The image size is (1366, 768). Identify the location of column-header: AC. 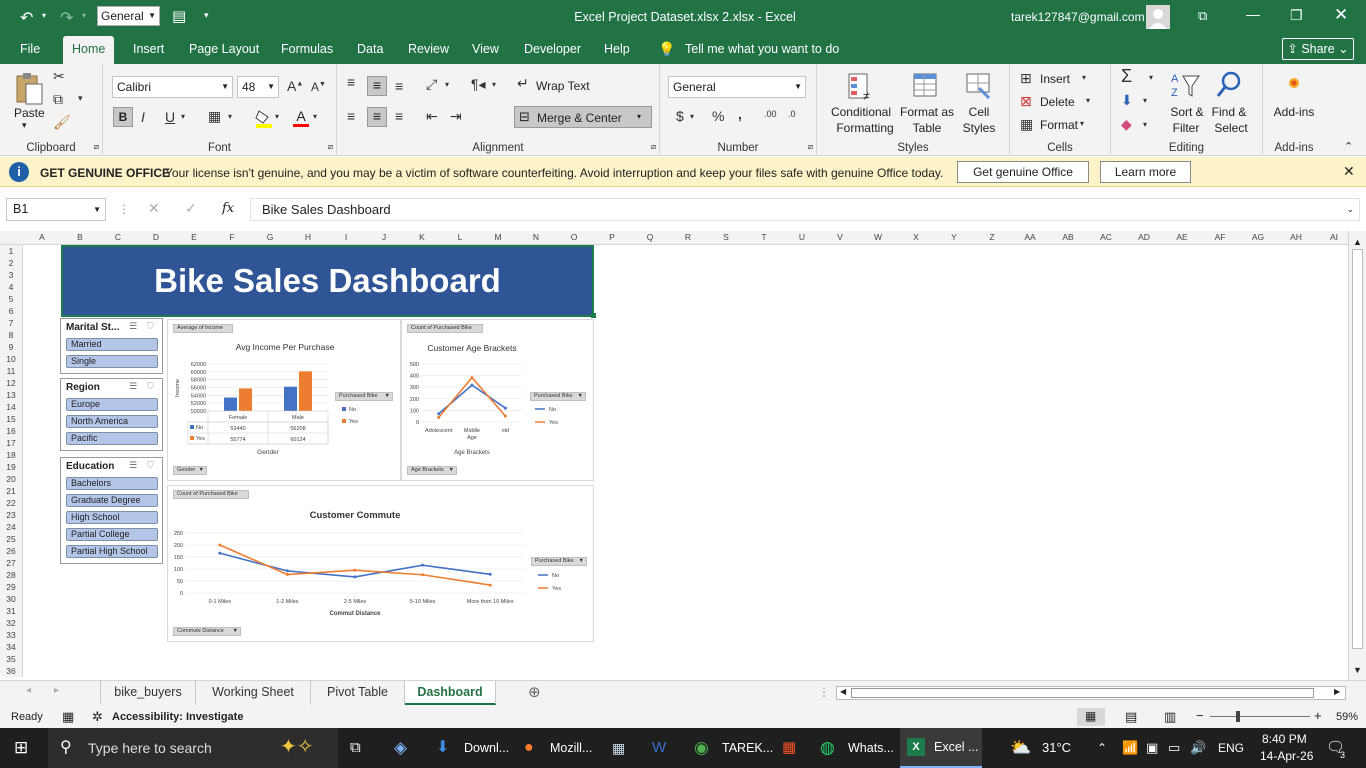
(1106, 237).